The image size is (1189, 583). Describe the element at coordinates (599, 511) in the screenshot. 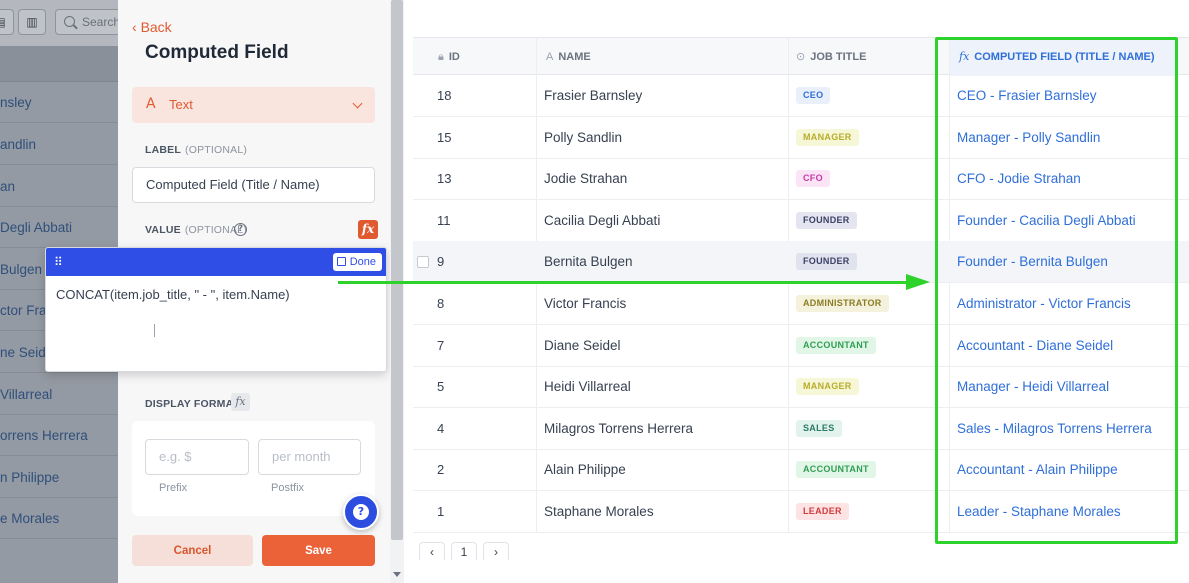

I see `cell-name: Staphane Morales` at that location.